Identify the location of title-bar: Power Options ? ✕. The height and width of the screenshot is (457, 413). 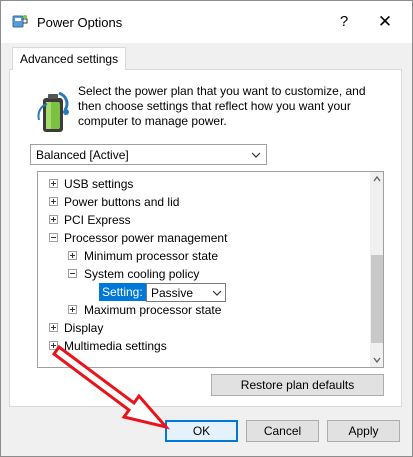
(206, 22).